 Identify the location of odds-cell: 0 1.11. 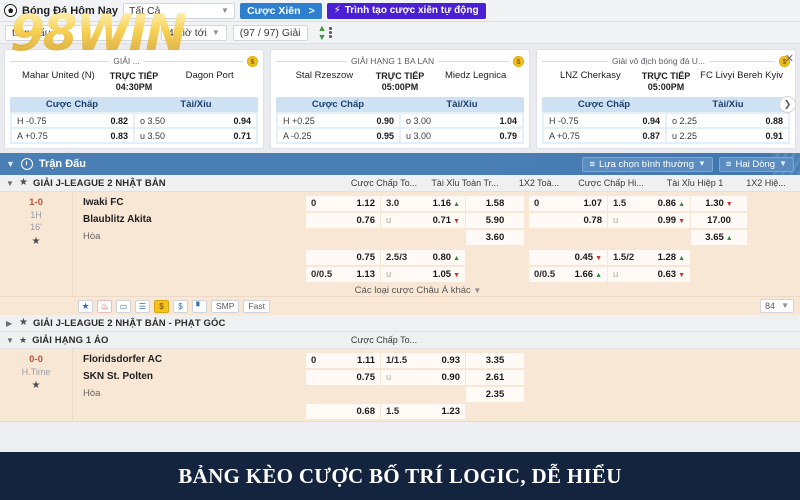
(343, 360).